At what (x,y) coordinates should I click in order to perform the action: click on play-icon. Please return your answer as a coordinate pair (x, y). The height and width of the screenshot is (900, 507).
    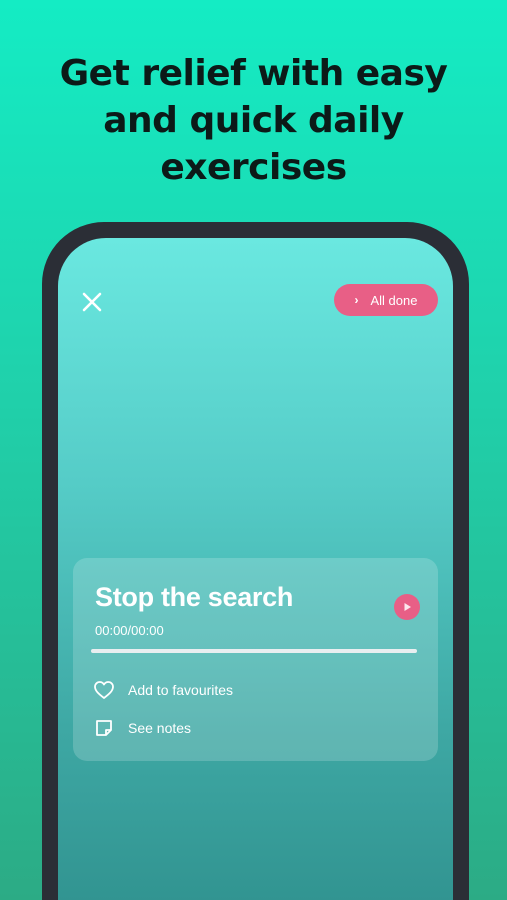
    Looking at the image, I should click on (407, 607).